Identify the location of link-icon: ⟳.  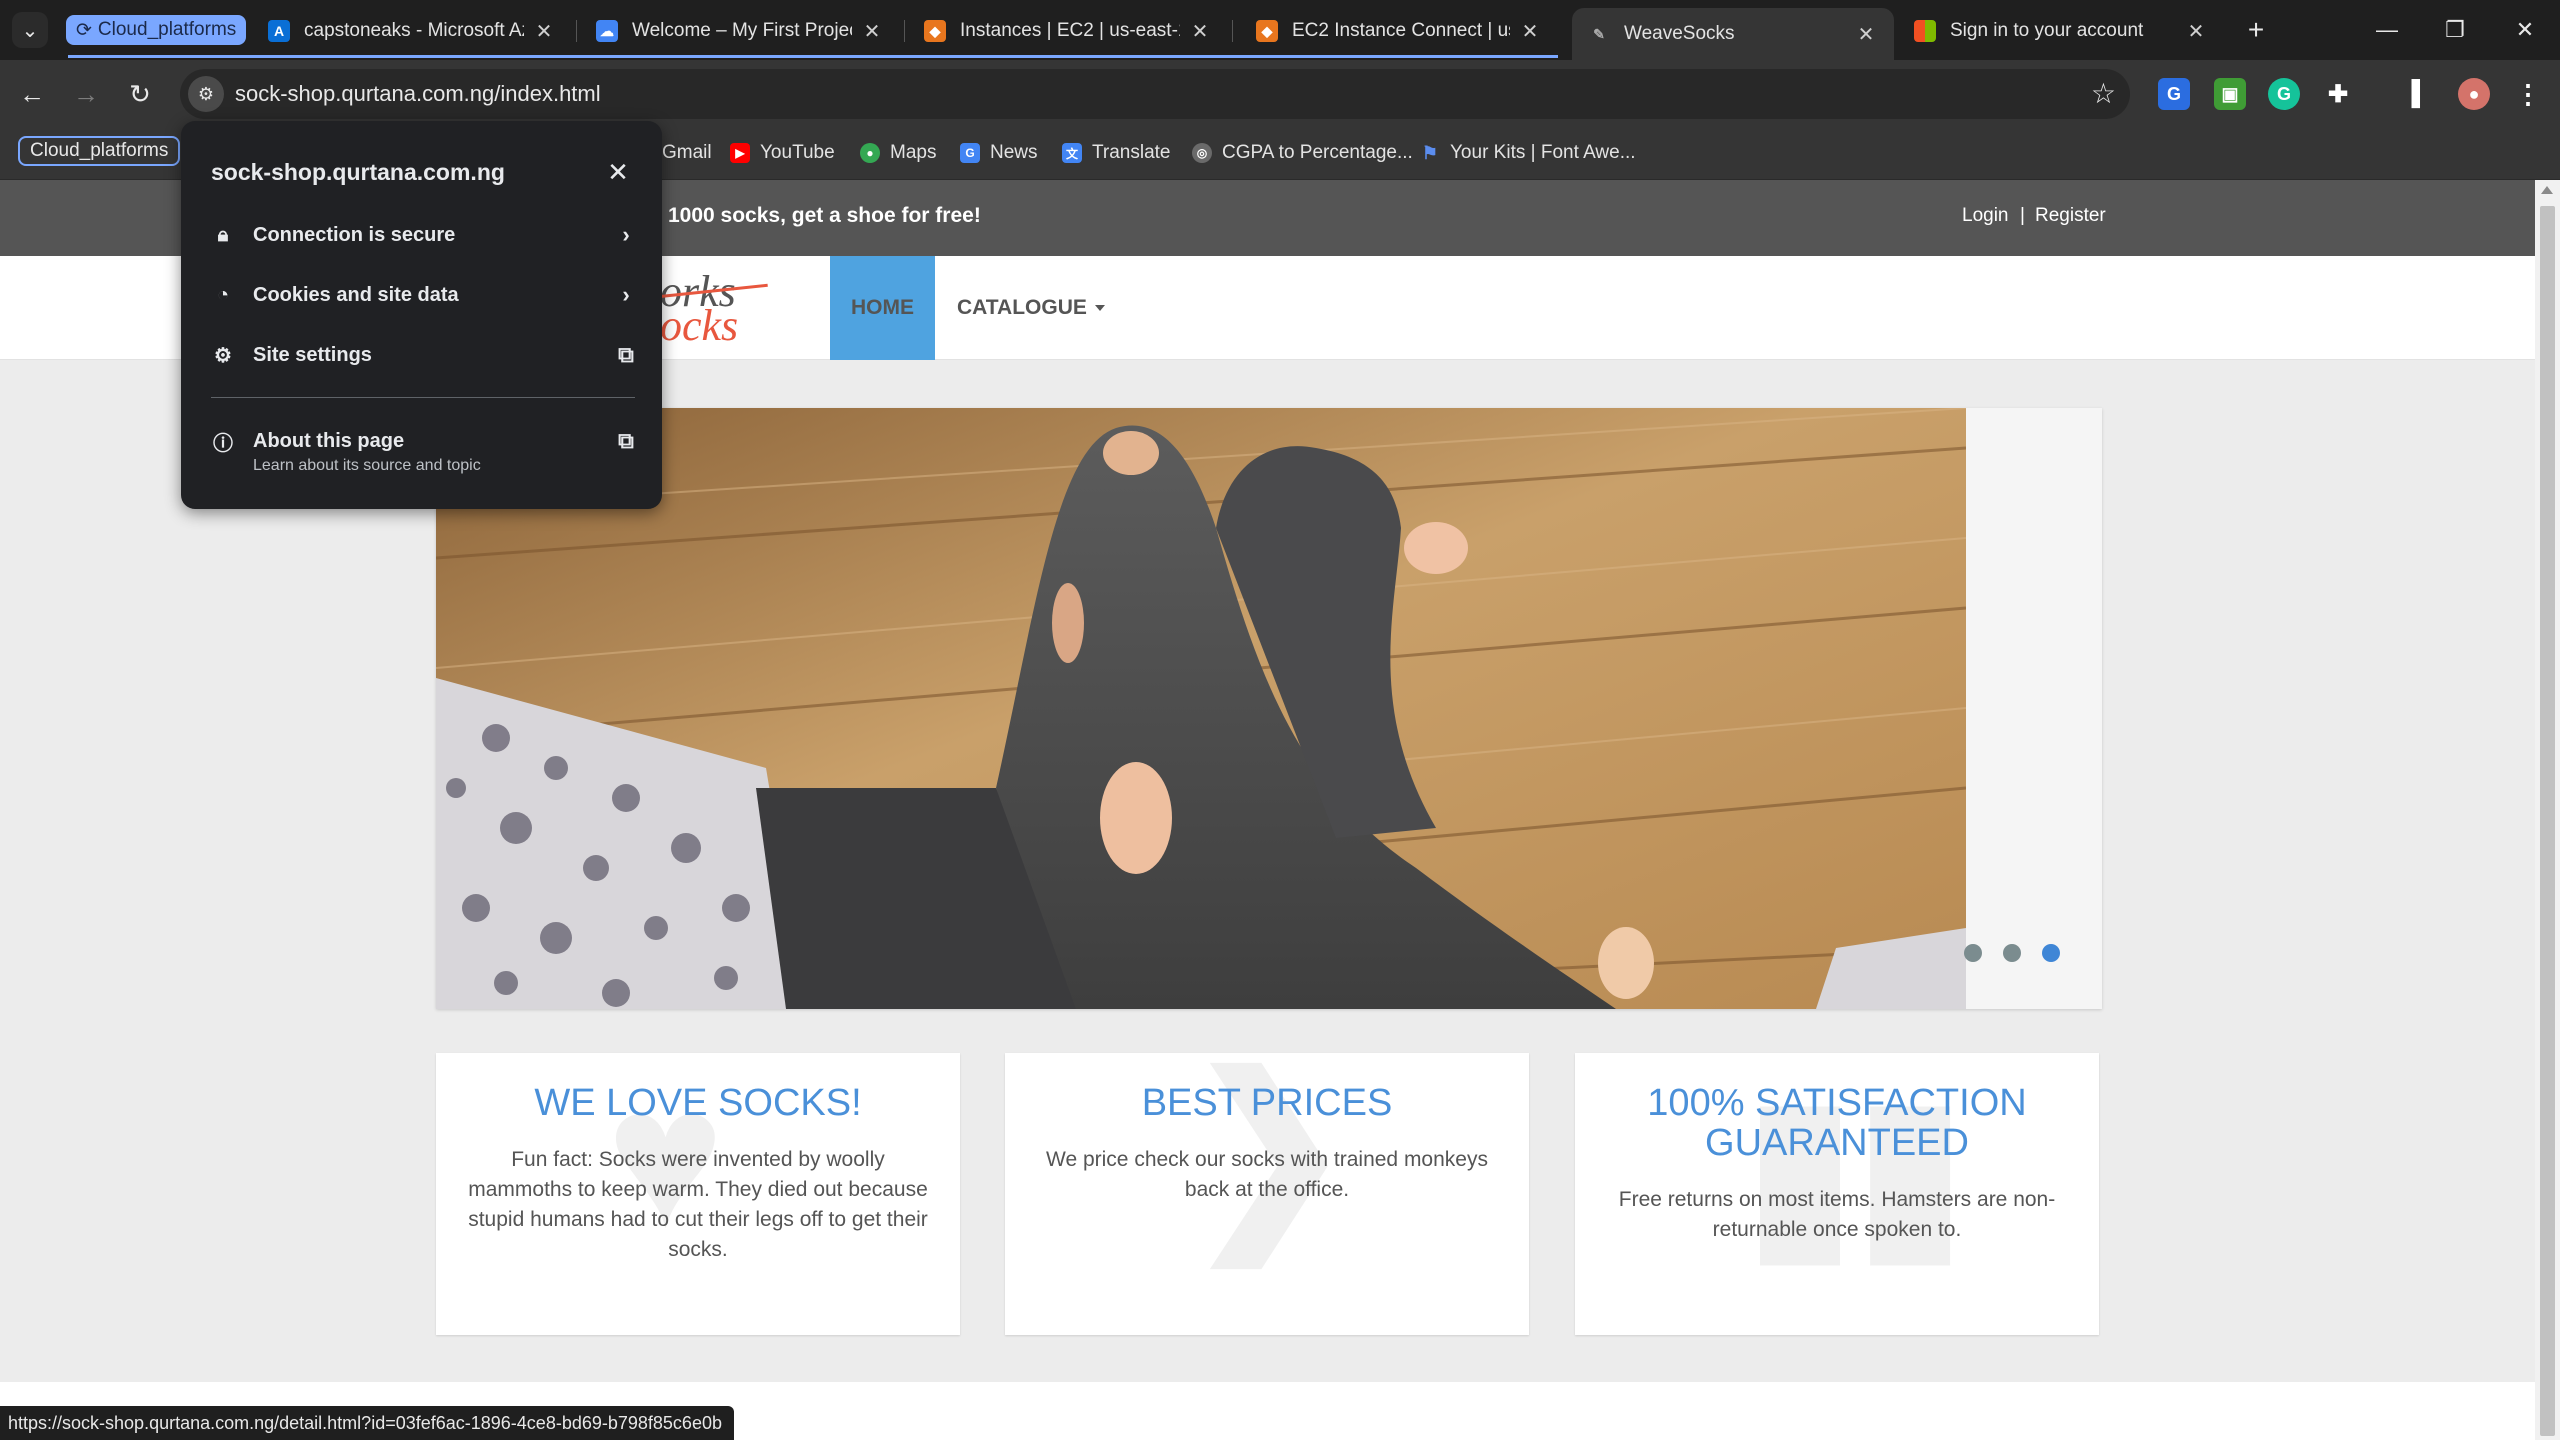
(84, 30).